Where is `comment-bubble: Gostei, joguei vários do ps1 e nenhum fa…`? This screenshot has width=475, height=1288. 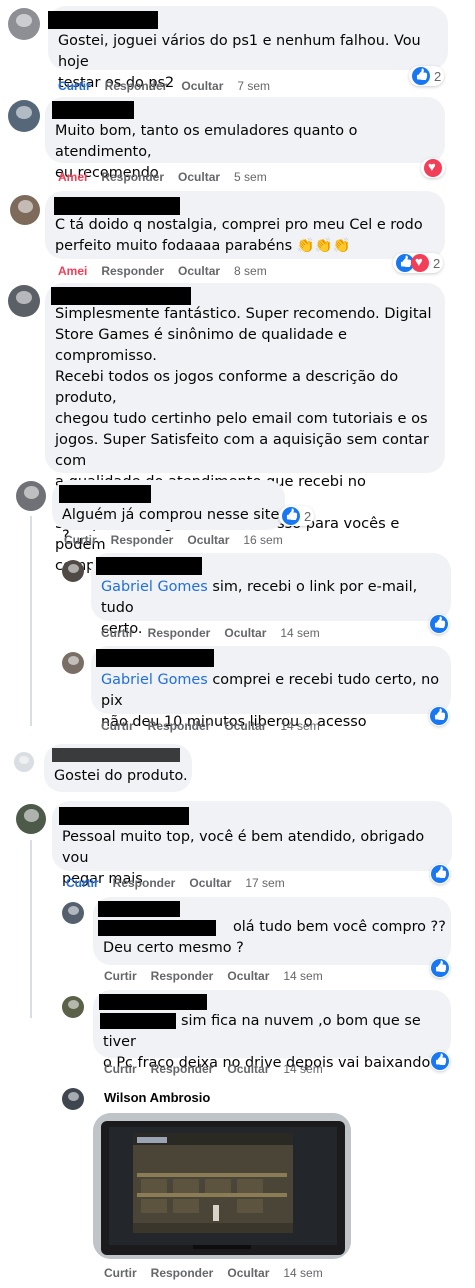 comment-bubble: Gostei, joguei vários do ps1 e nenhum fa… is located at coordinates (248, 48).